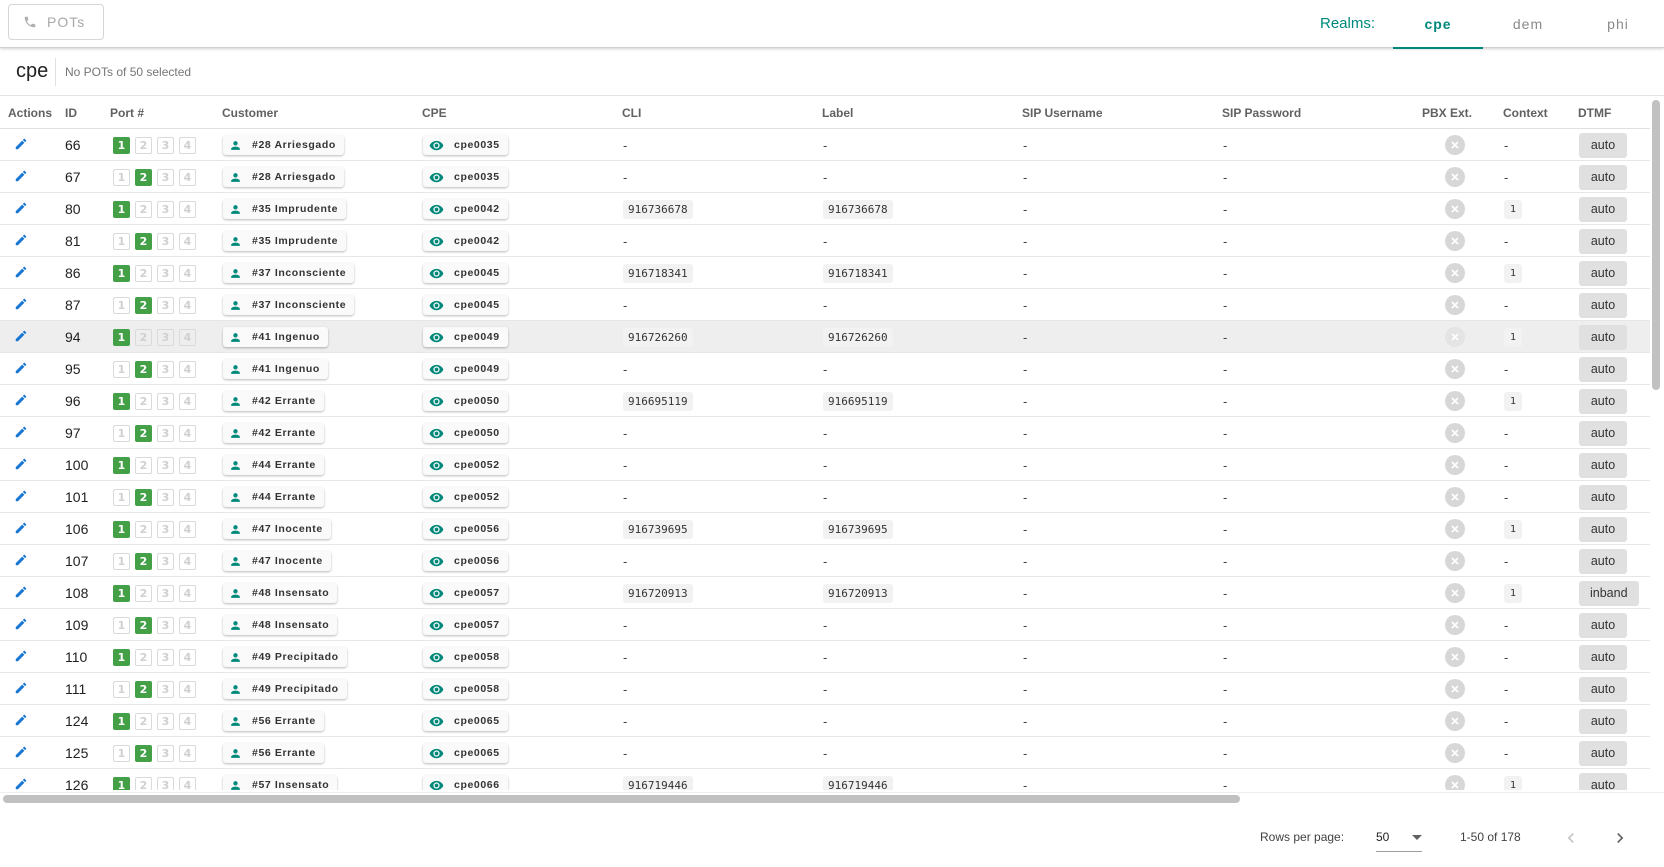  Describe the element at coordinates (434, 113) in the screenshot. I see `column-header-cpe: CPE` at that location.